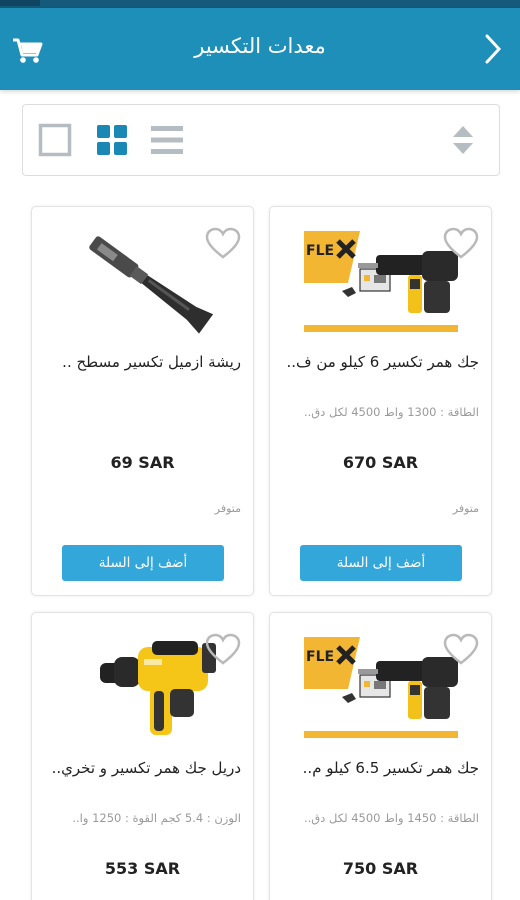 This screenshot has height=900, width=520. I want to click on product-name: جك همر تكسير 6 كيلو من ف.., so click(379, 362).